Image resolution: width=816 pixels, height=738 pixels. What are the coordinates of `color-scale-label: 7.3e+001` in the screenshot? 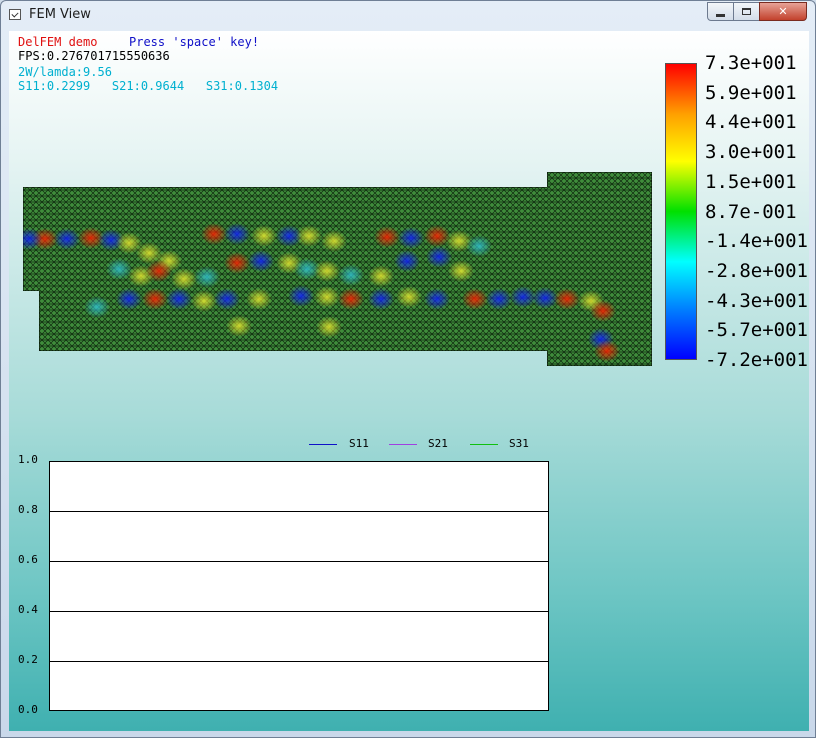 It's located at (751, 63).